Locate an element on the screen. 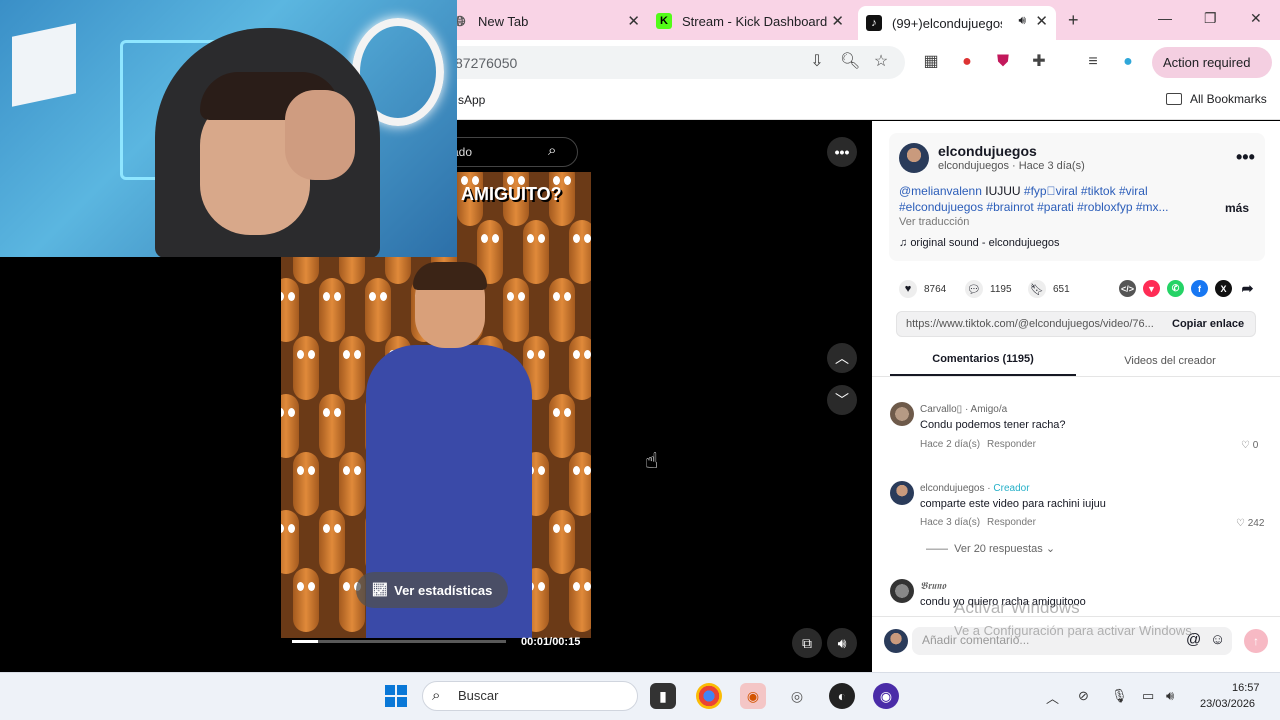 This screenshot has width=1280, height=720. microphone-icon: 🎙︎ is located at coordinates (1119, 696).